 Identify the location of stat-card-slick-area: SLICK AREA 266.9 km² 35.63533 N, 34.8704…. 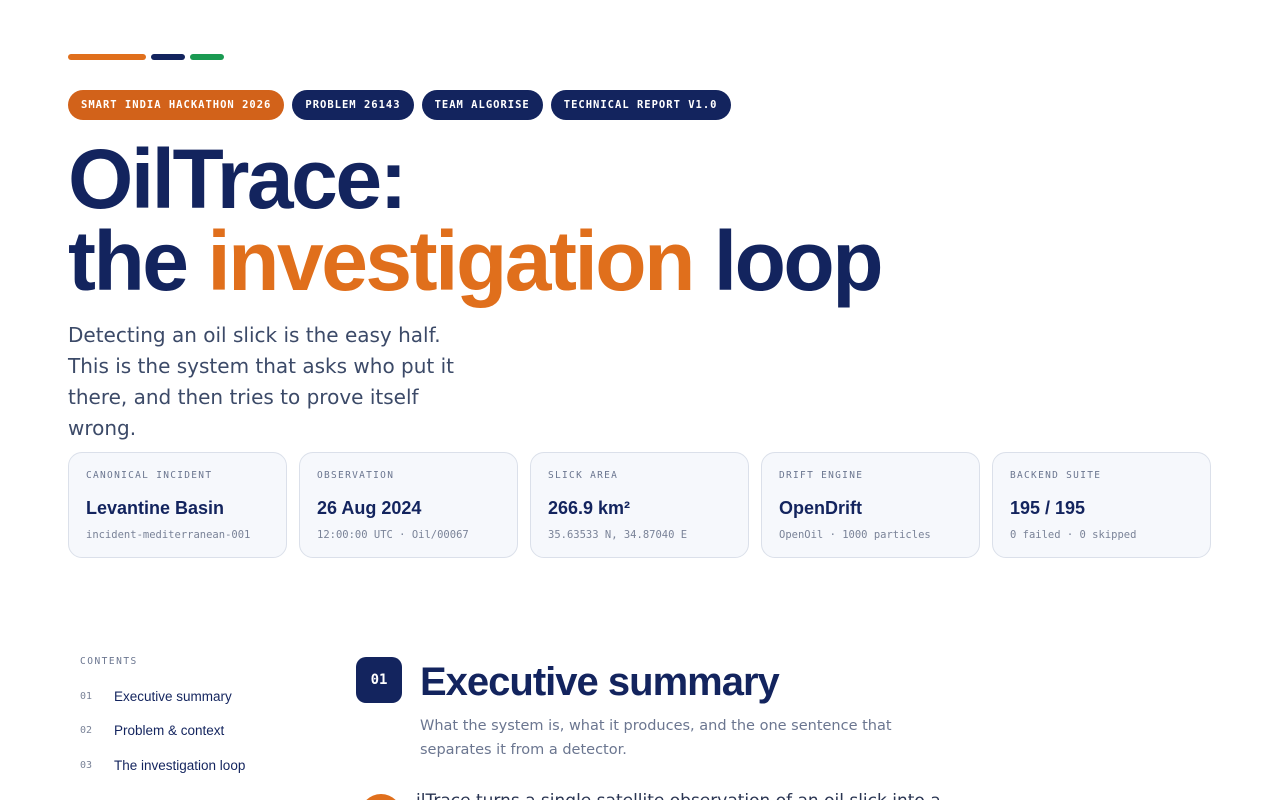
(639, 505).